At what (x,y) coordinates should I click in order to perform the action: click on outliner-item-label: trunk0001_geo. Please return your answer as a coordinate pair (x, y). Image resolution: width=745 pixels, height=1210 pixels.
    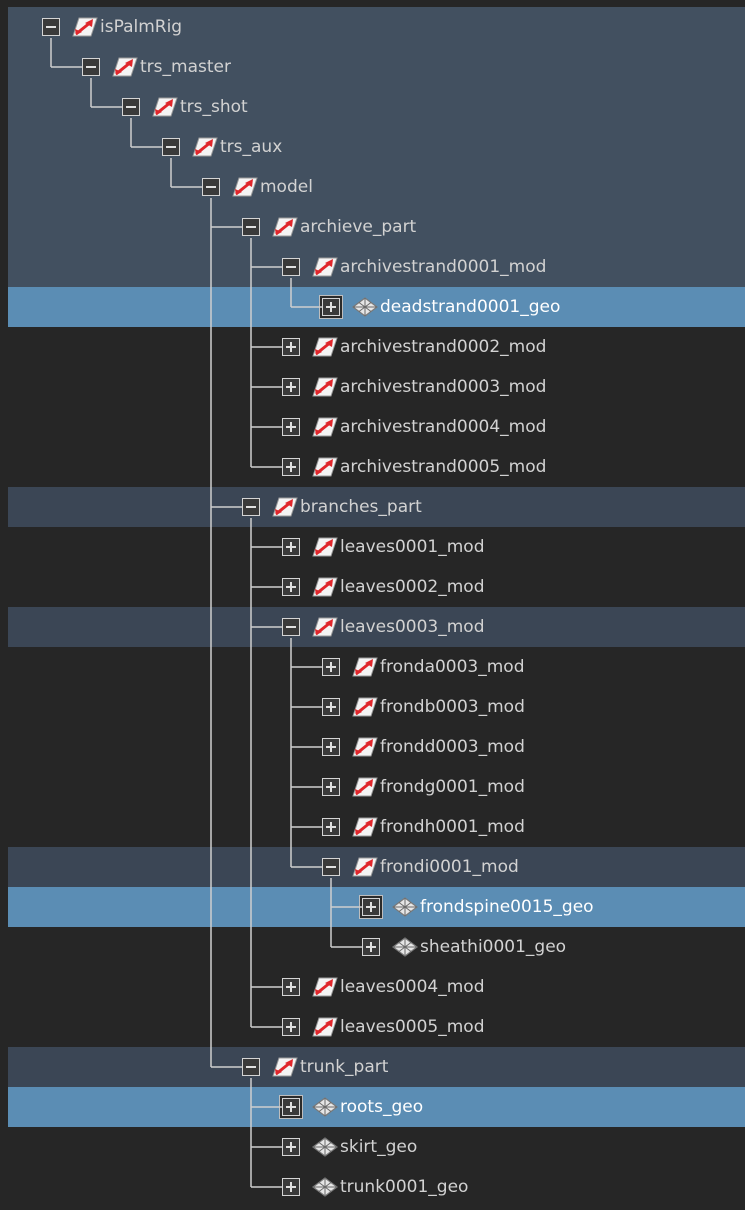
    Looking at the image, I should click on (404, 1187).